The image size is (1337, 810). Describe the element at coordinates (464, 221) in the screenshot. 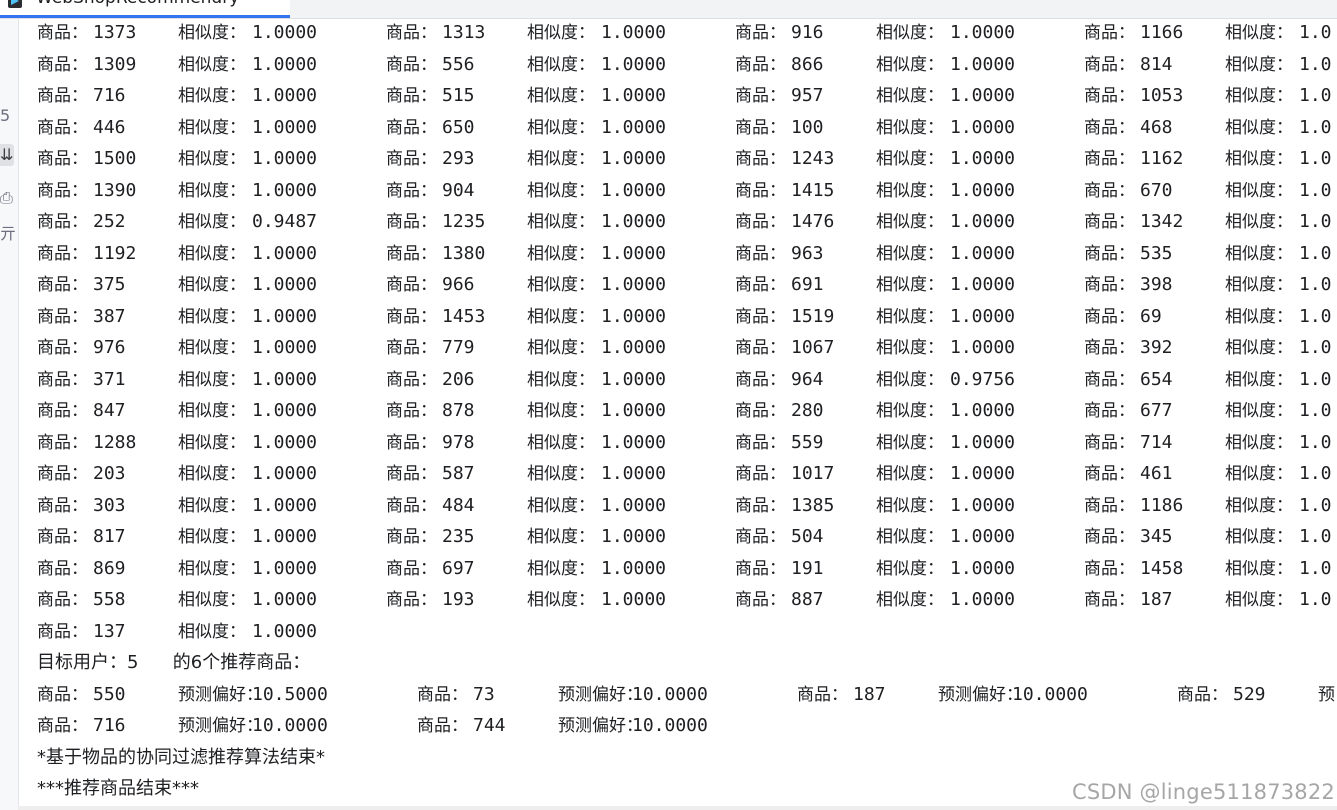

I see `item-id: 1235` at that location.